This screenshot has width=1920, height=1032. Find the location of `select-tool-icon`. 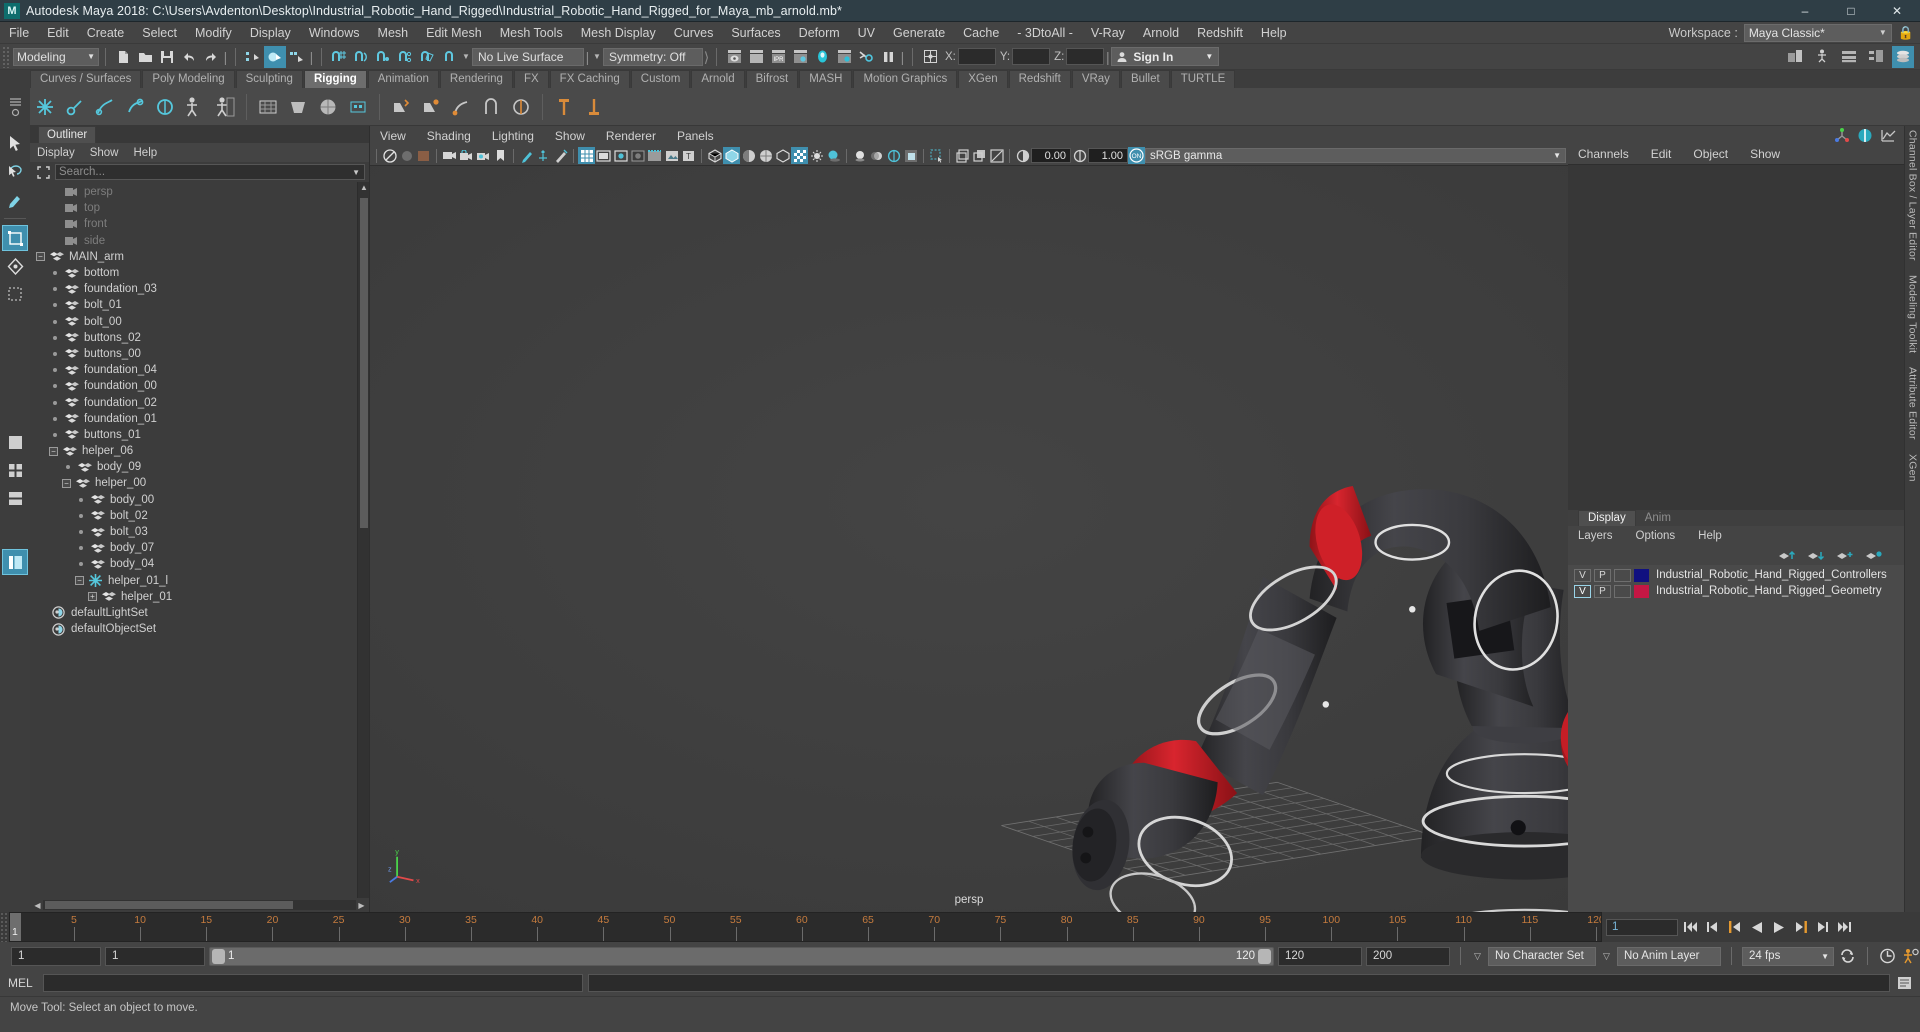

select-tool-icon is located at coordinates (15, 143).